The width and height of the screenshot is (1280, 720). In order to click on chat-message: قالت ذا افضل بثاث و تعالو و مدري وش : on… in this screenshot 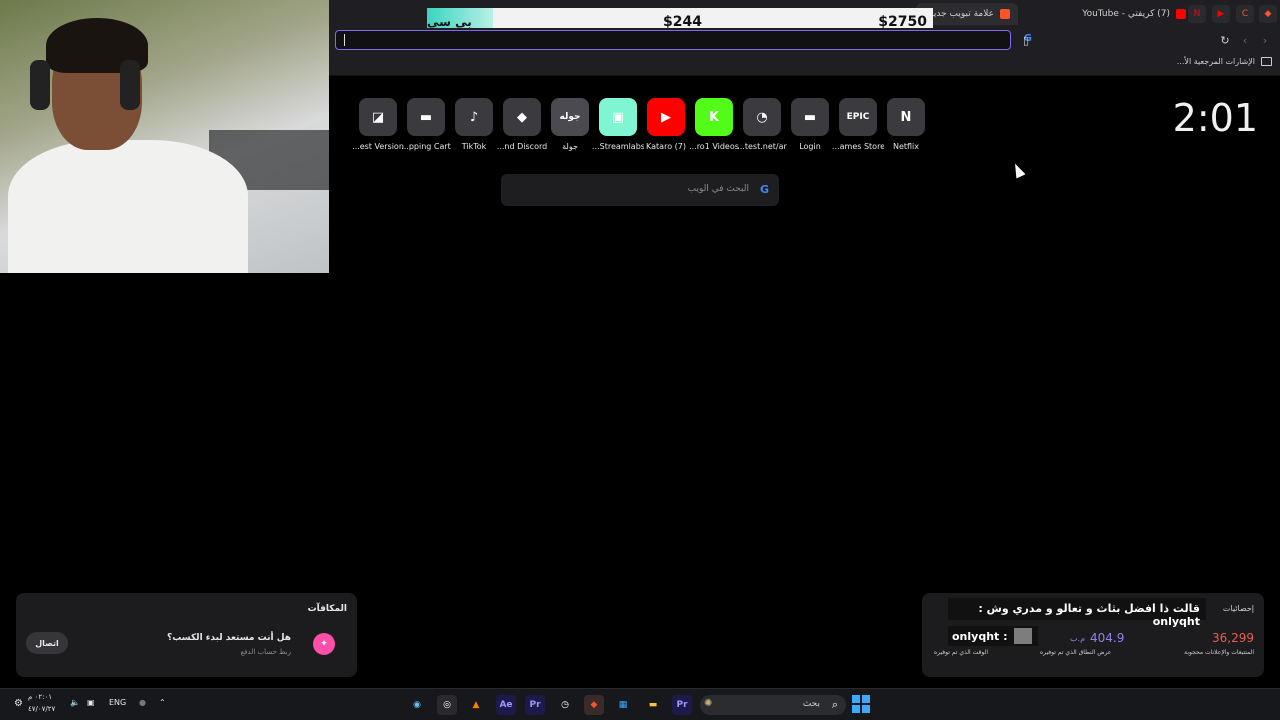, I will do `click(1077, 613)`.